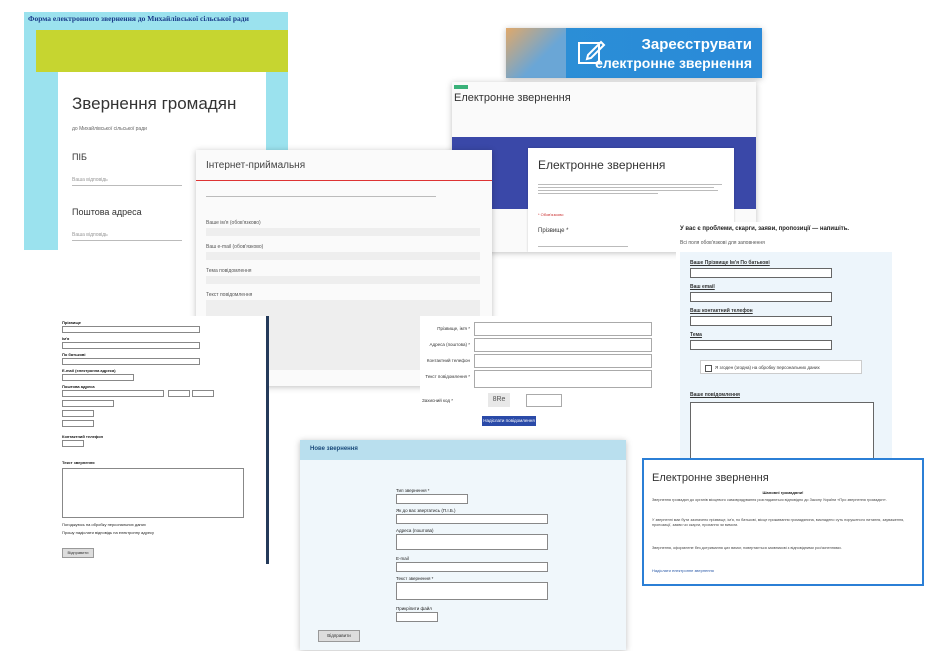 The image size is (940, 651). Describe the element at coordinates (426, 510) in the screenshot. I see `field-label: Як до вас звертатись (П.І.Б.)` at that location.